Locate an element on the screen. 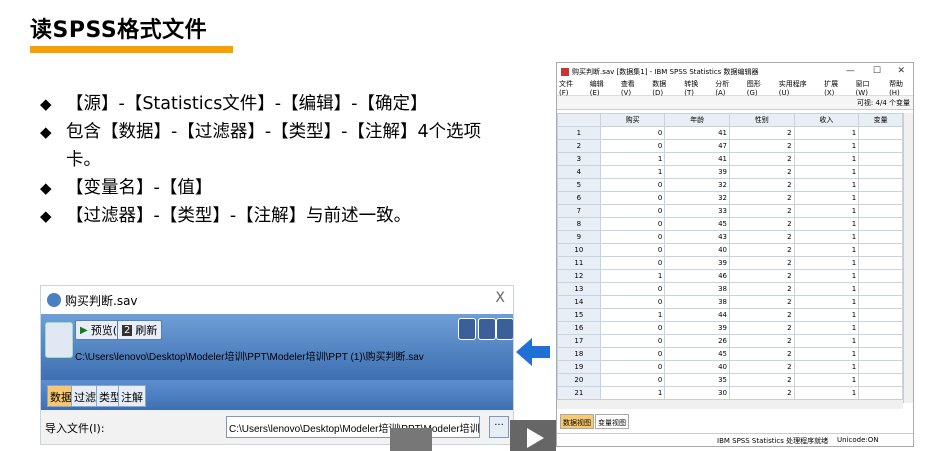 This screenshot has height=451, width=933. row-number: 4 is located at coordinates (579, 172).